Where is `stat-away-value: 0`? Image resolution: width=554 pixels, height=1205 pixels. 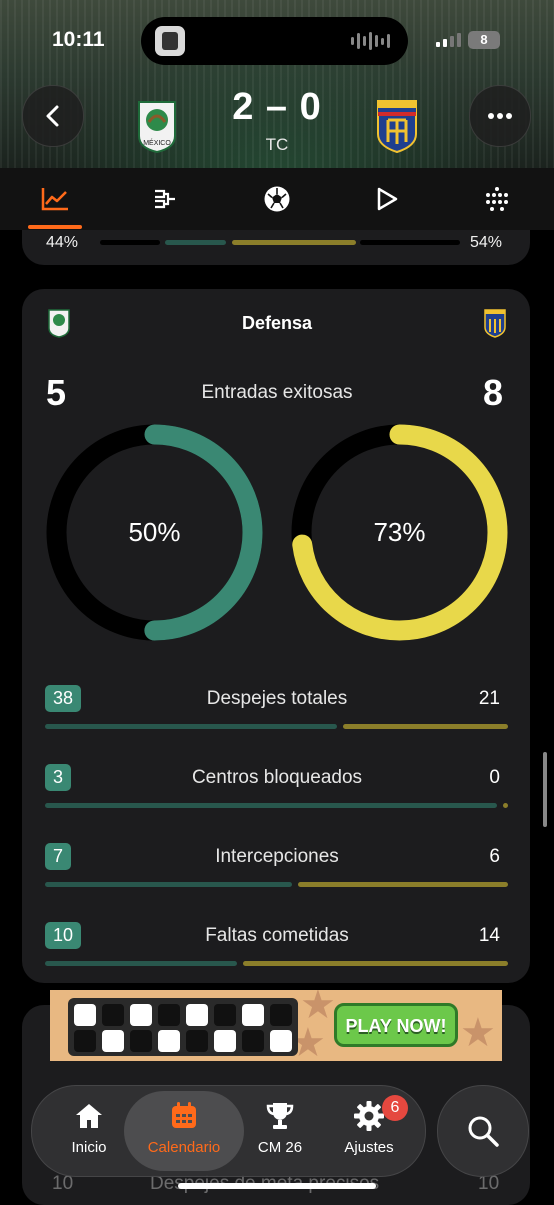 stat-away-value: 0 is located at coordinates (494, 777).